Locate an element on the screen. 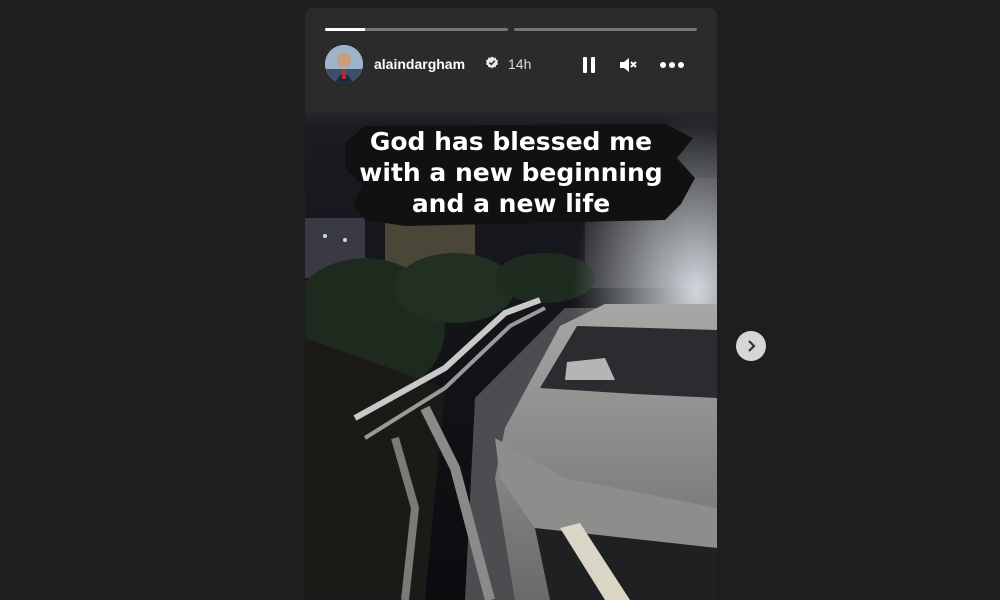 This screenshot has width=1000, height=600. next-story-button is located at coordinates (751, 346).